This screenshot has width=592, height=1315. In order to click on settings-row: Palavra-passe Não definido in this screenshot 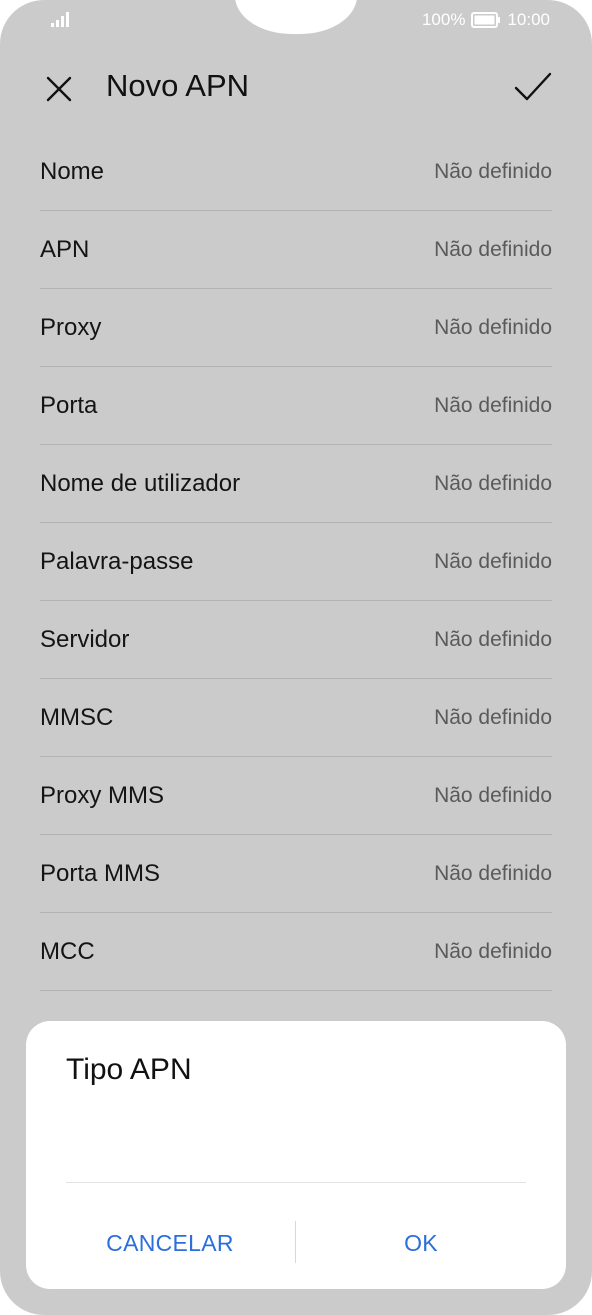, I will do `click(296, 562)`.